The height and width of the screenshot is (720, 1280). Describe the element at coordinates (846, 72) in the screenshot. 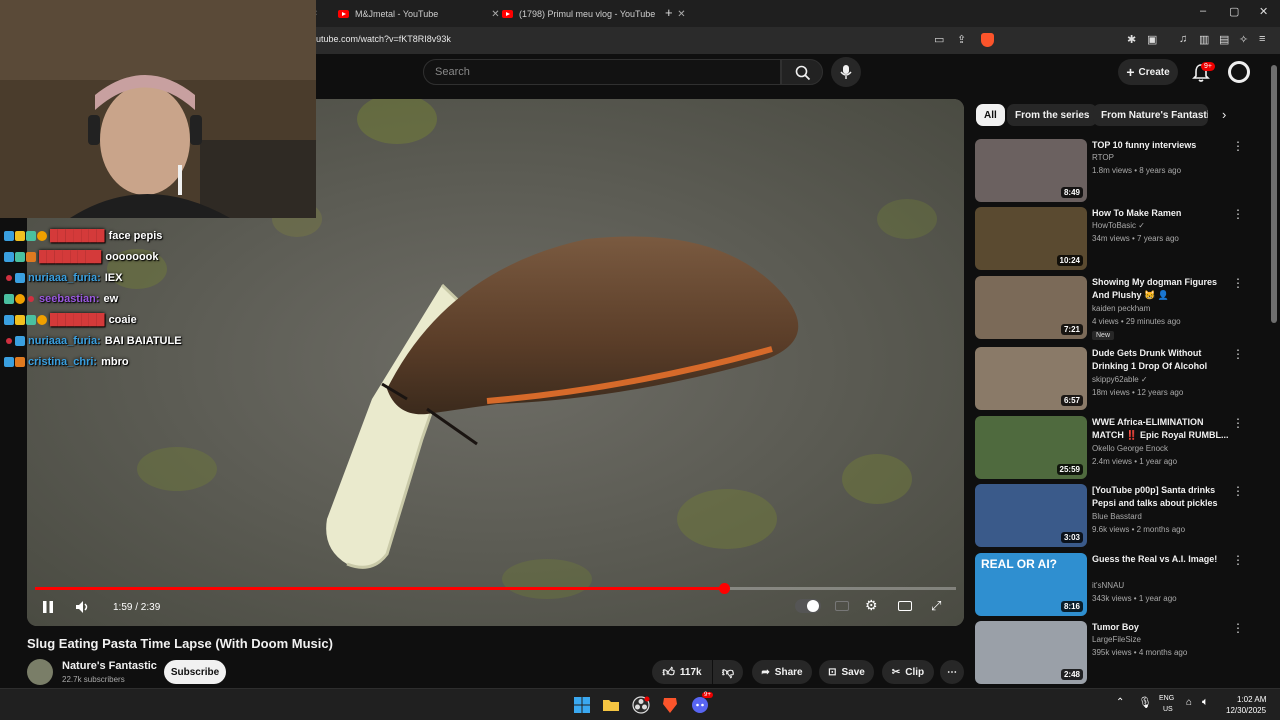

I see `voice-search-button` at that location.